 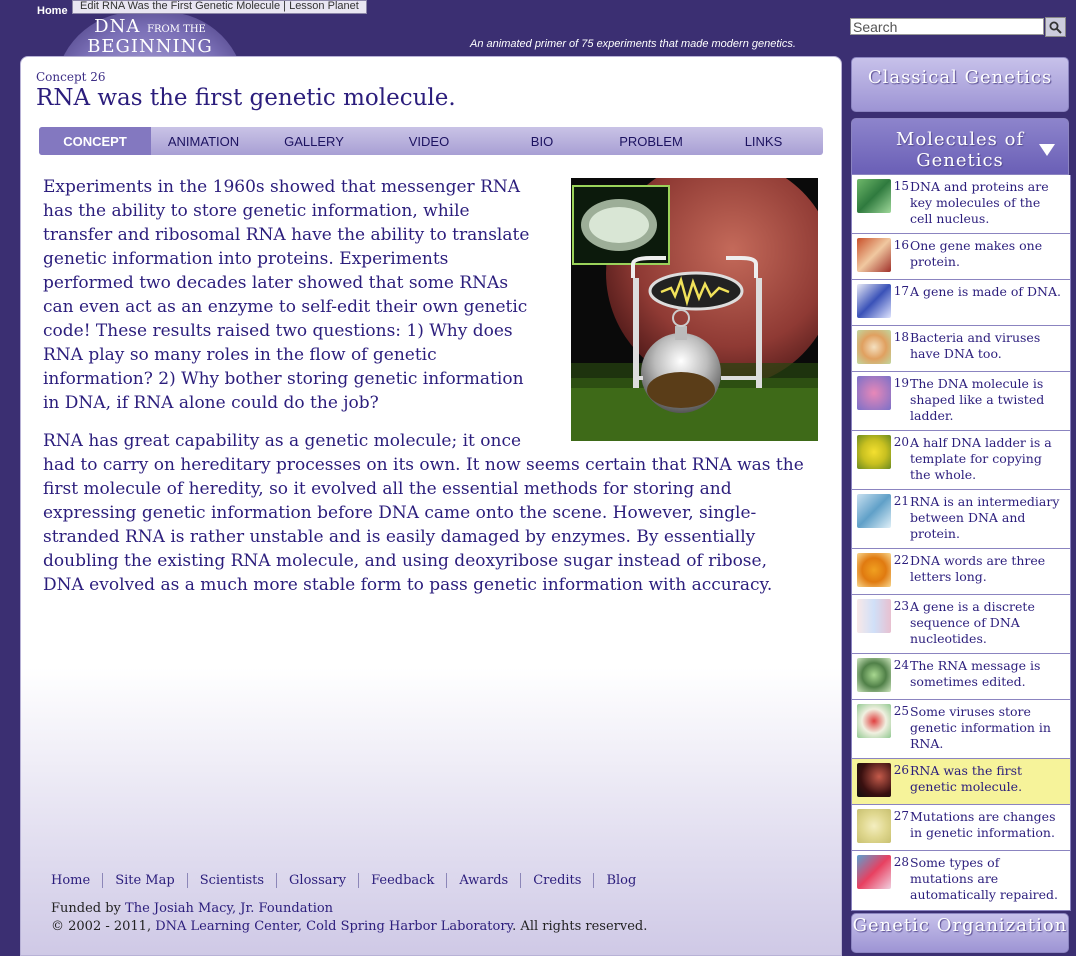 I want to click on sidebar-item-22: 22 DNA words are three letters long., so click(x=961, y=572).